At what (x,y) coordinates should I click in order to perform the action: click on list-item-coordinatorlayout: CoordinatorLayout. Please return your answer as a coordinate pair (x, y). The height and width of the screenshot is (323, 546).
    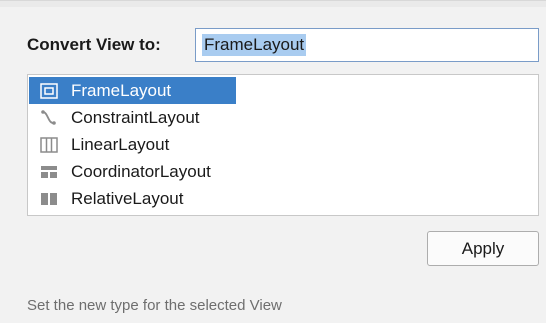
    Looking at the image, I should click on (132, 171).